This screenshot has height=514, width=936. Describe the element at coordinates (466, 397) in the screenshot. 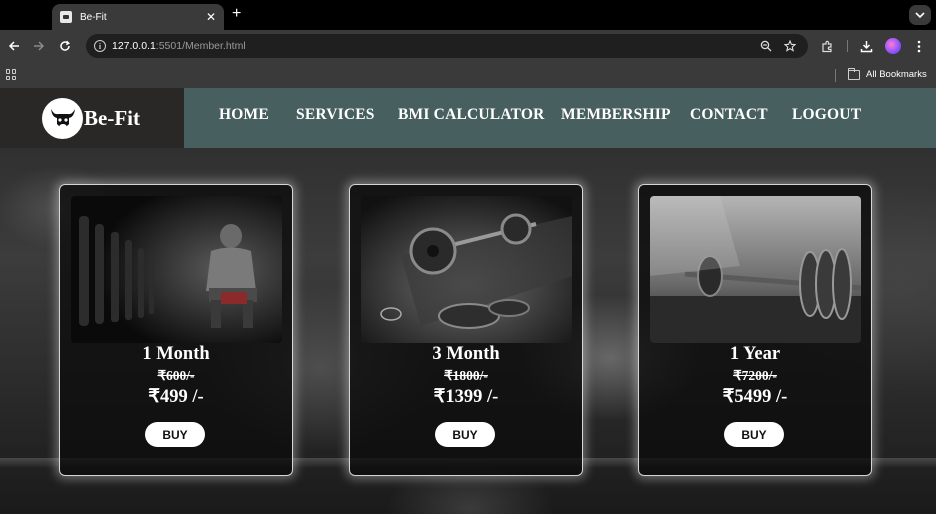

I see `plan-price: ₹1399 /-` at that location.